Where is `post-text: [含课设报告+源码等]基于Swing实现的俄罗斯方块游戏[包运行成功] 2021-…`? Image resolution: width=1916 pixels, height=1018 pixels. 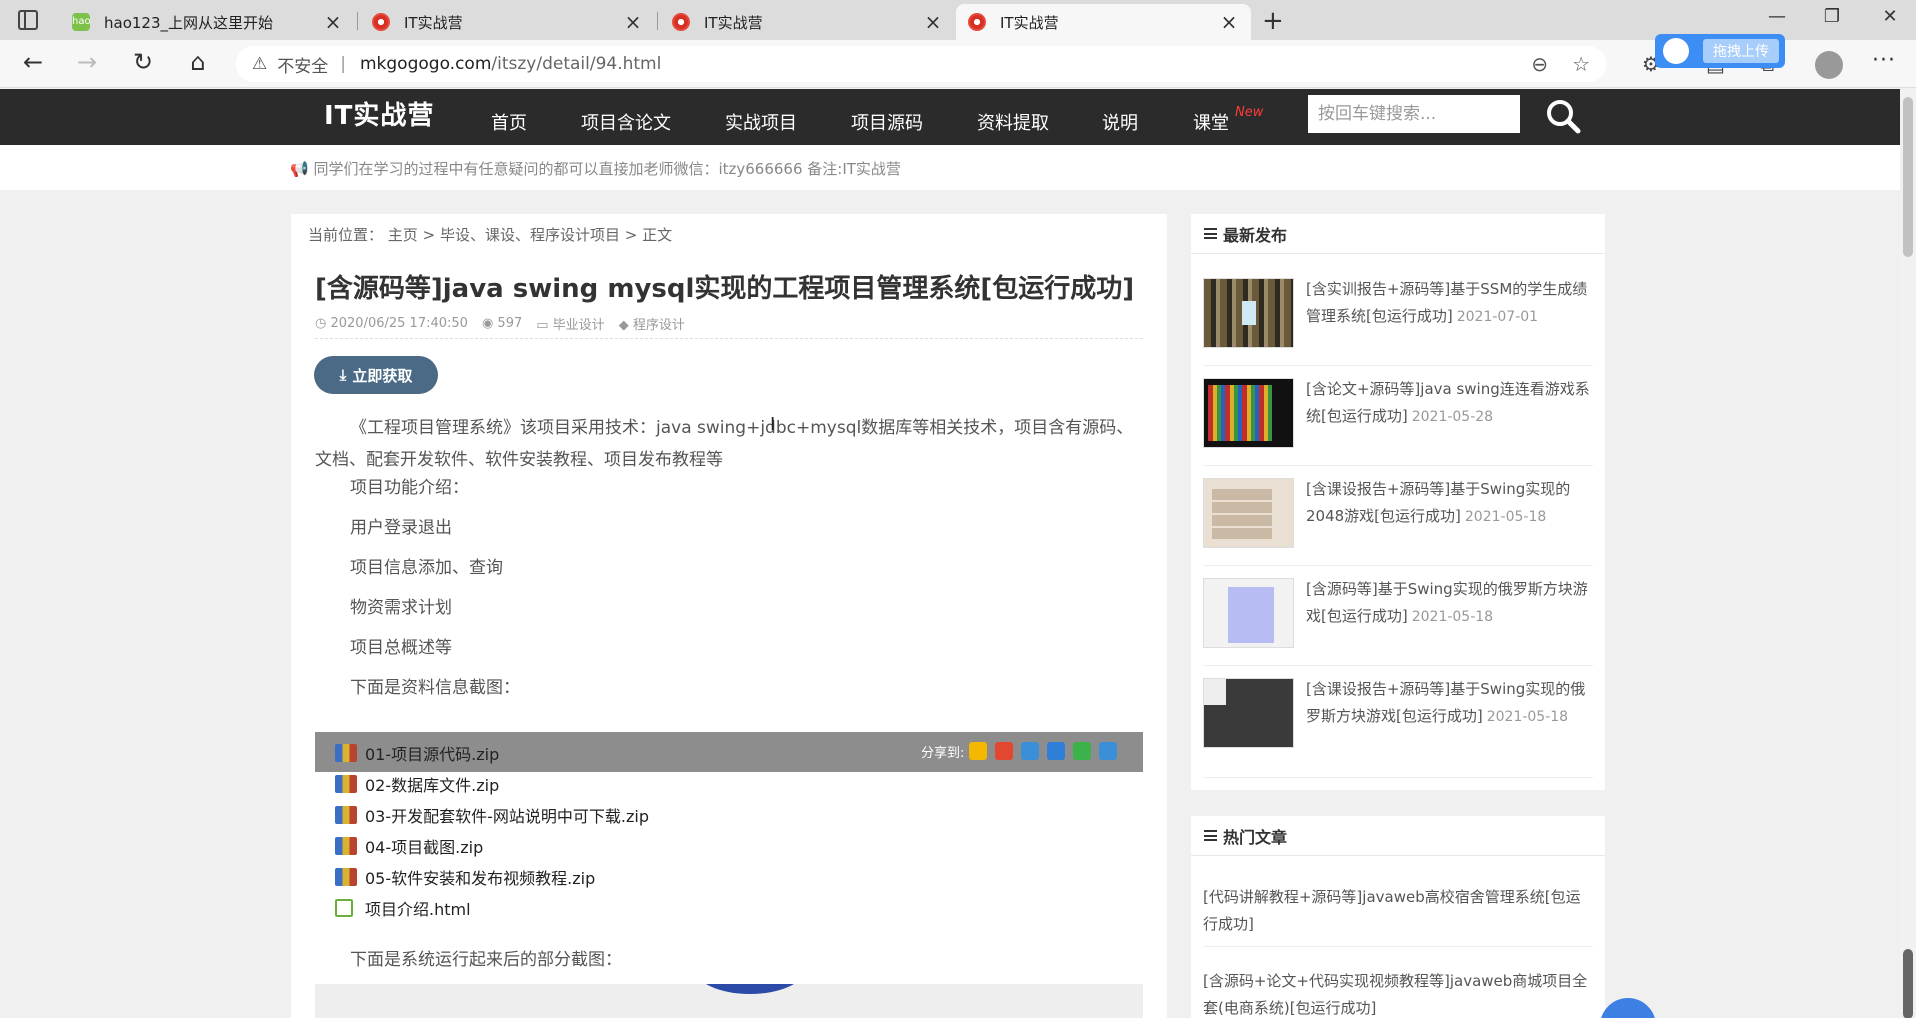
post-text: [含课设报告+源码等]基于Swing实现的俄罗斯方块游戏[包运行成功] 2021-… is located at coordinates (1450, 703).